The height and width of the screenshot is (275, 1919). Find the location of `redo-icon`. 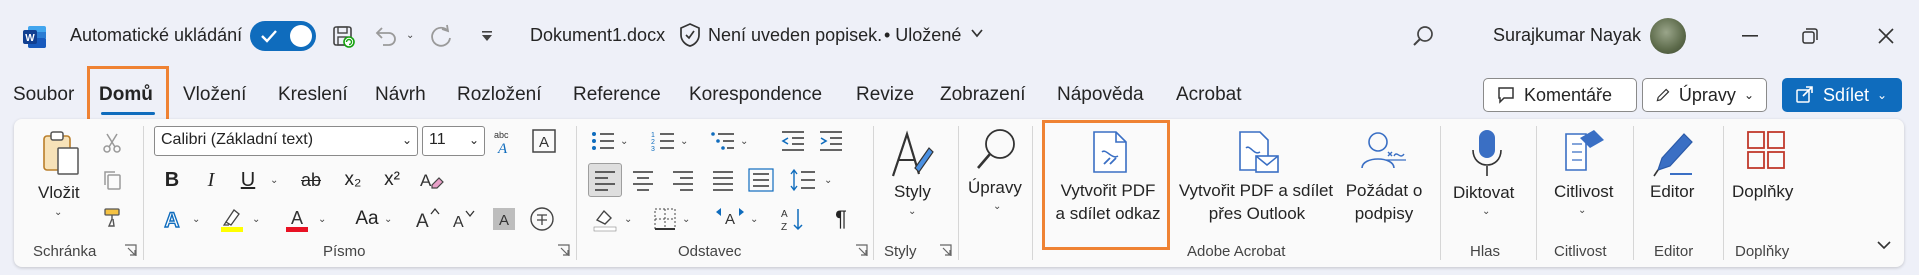

redo-icon is located at coordinates (441, 36).